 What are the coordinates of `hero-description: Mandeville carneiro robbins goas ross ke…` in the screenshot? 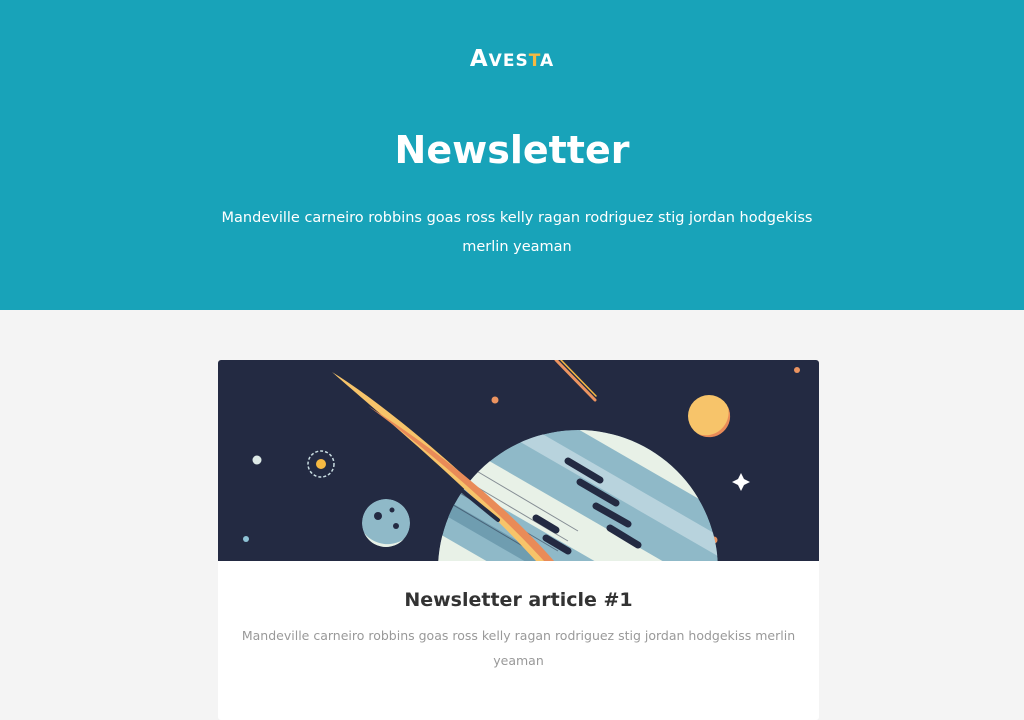 It's located at (517, 232).